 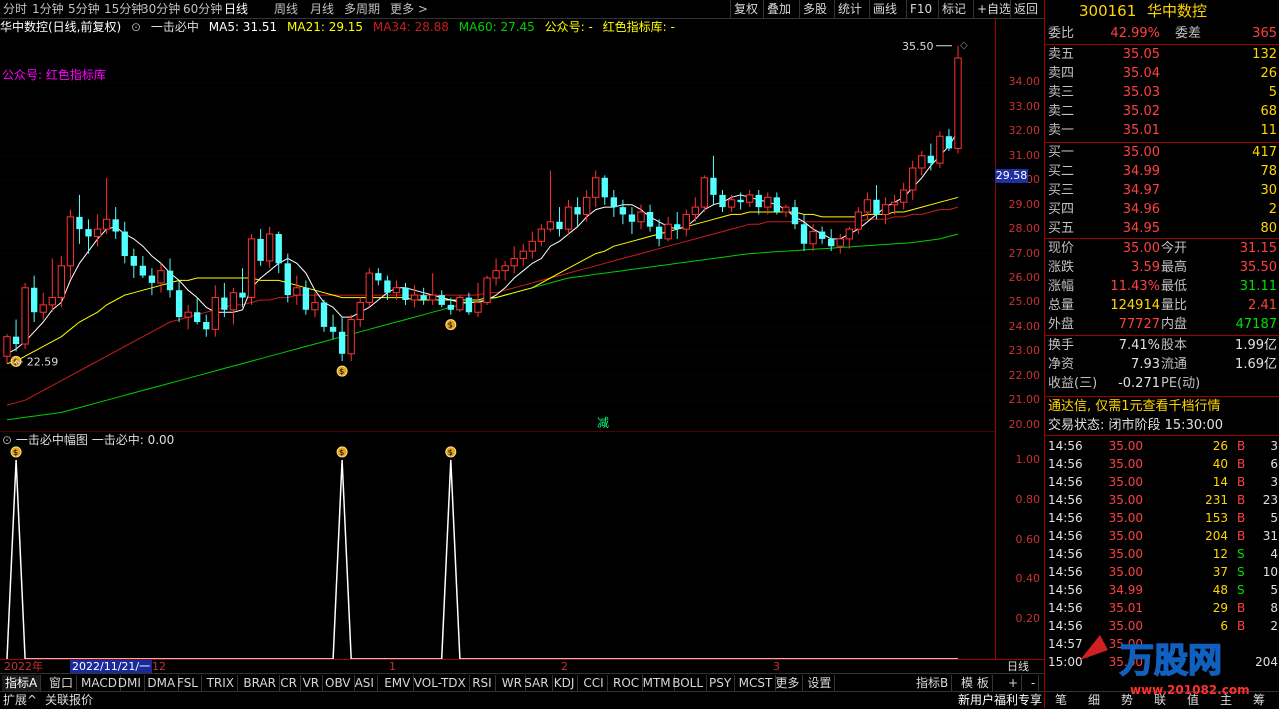 What do you see at coordinates (688, 683) in the screenshot?
I see `indicator-tab-21: BOLL` at bounding box center [688, 683].